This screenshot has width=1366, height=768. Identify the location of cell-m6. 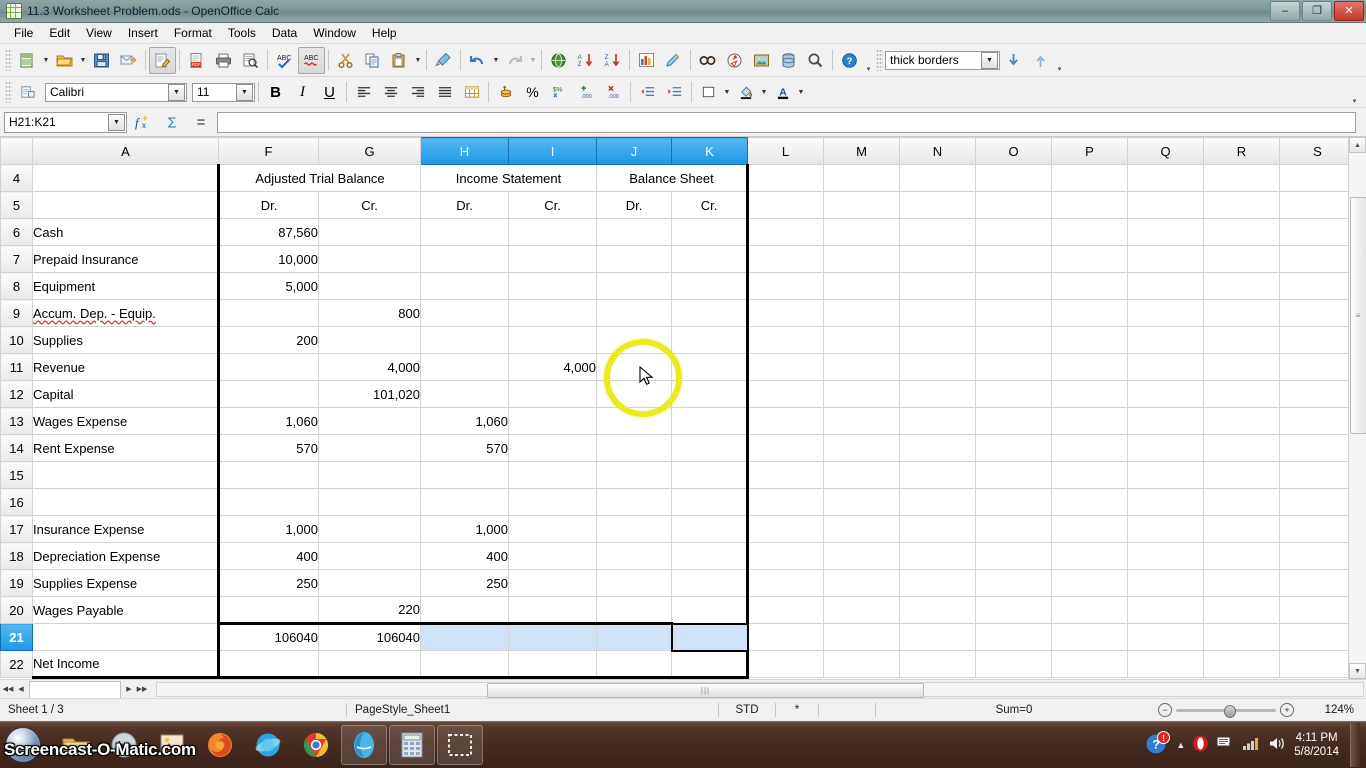
(861, 232).